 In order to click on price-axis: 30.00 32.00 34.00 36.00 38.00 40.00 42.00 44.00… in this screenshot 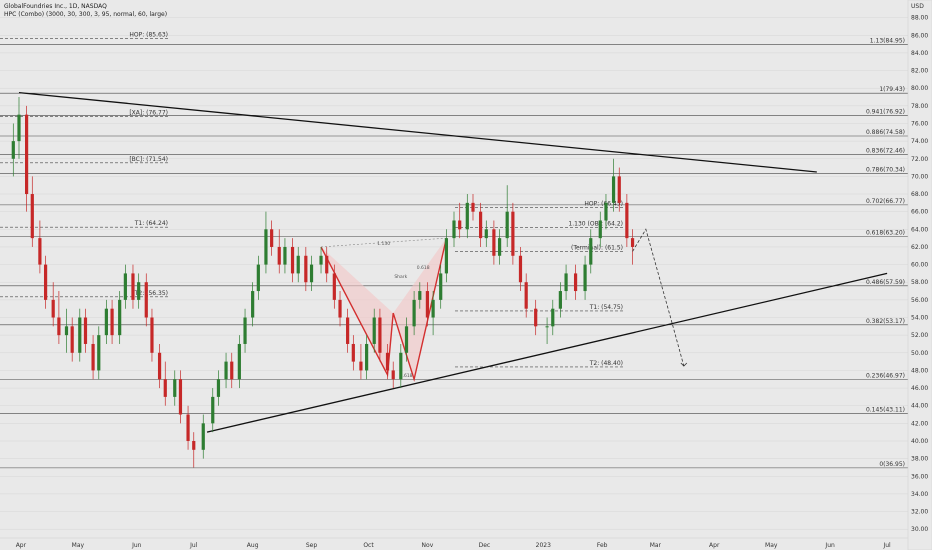, I will do `click(919, 275)`.